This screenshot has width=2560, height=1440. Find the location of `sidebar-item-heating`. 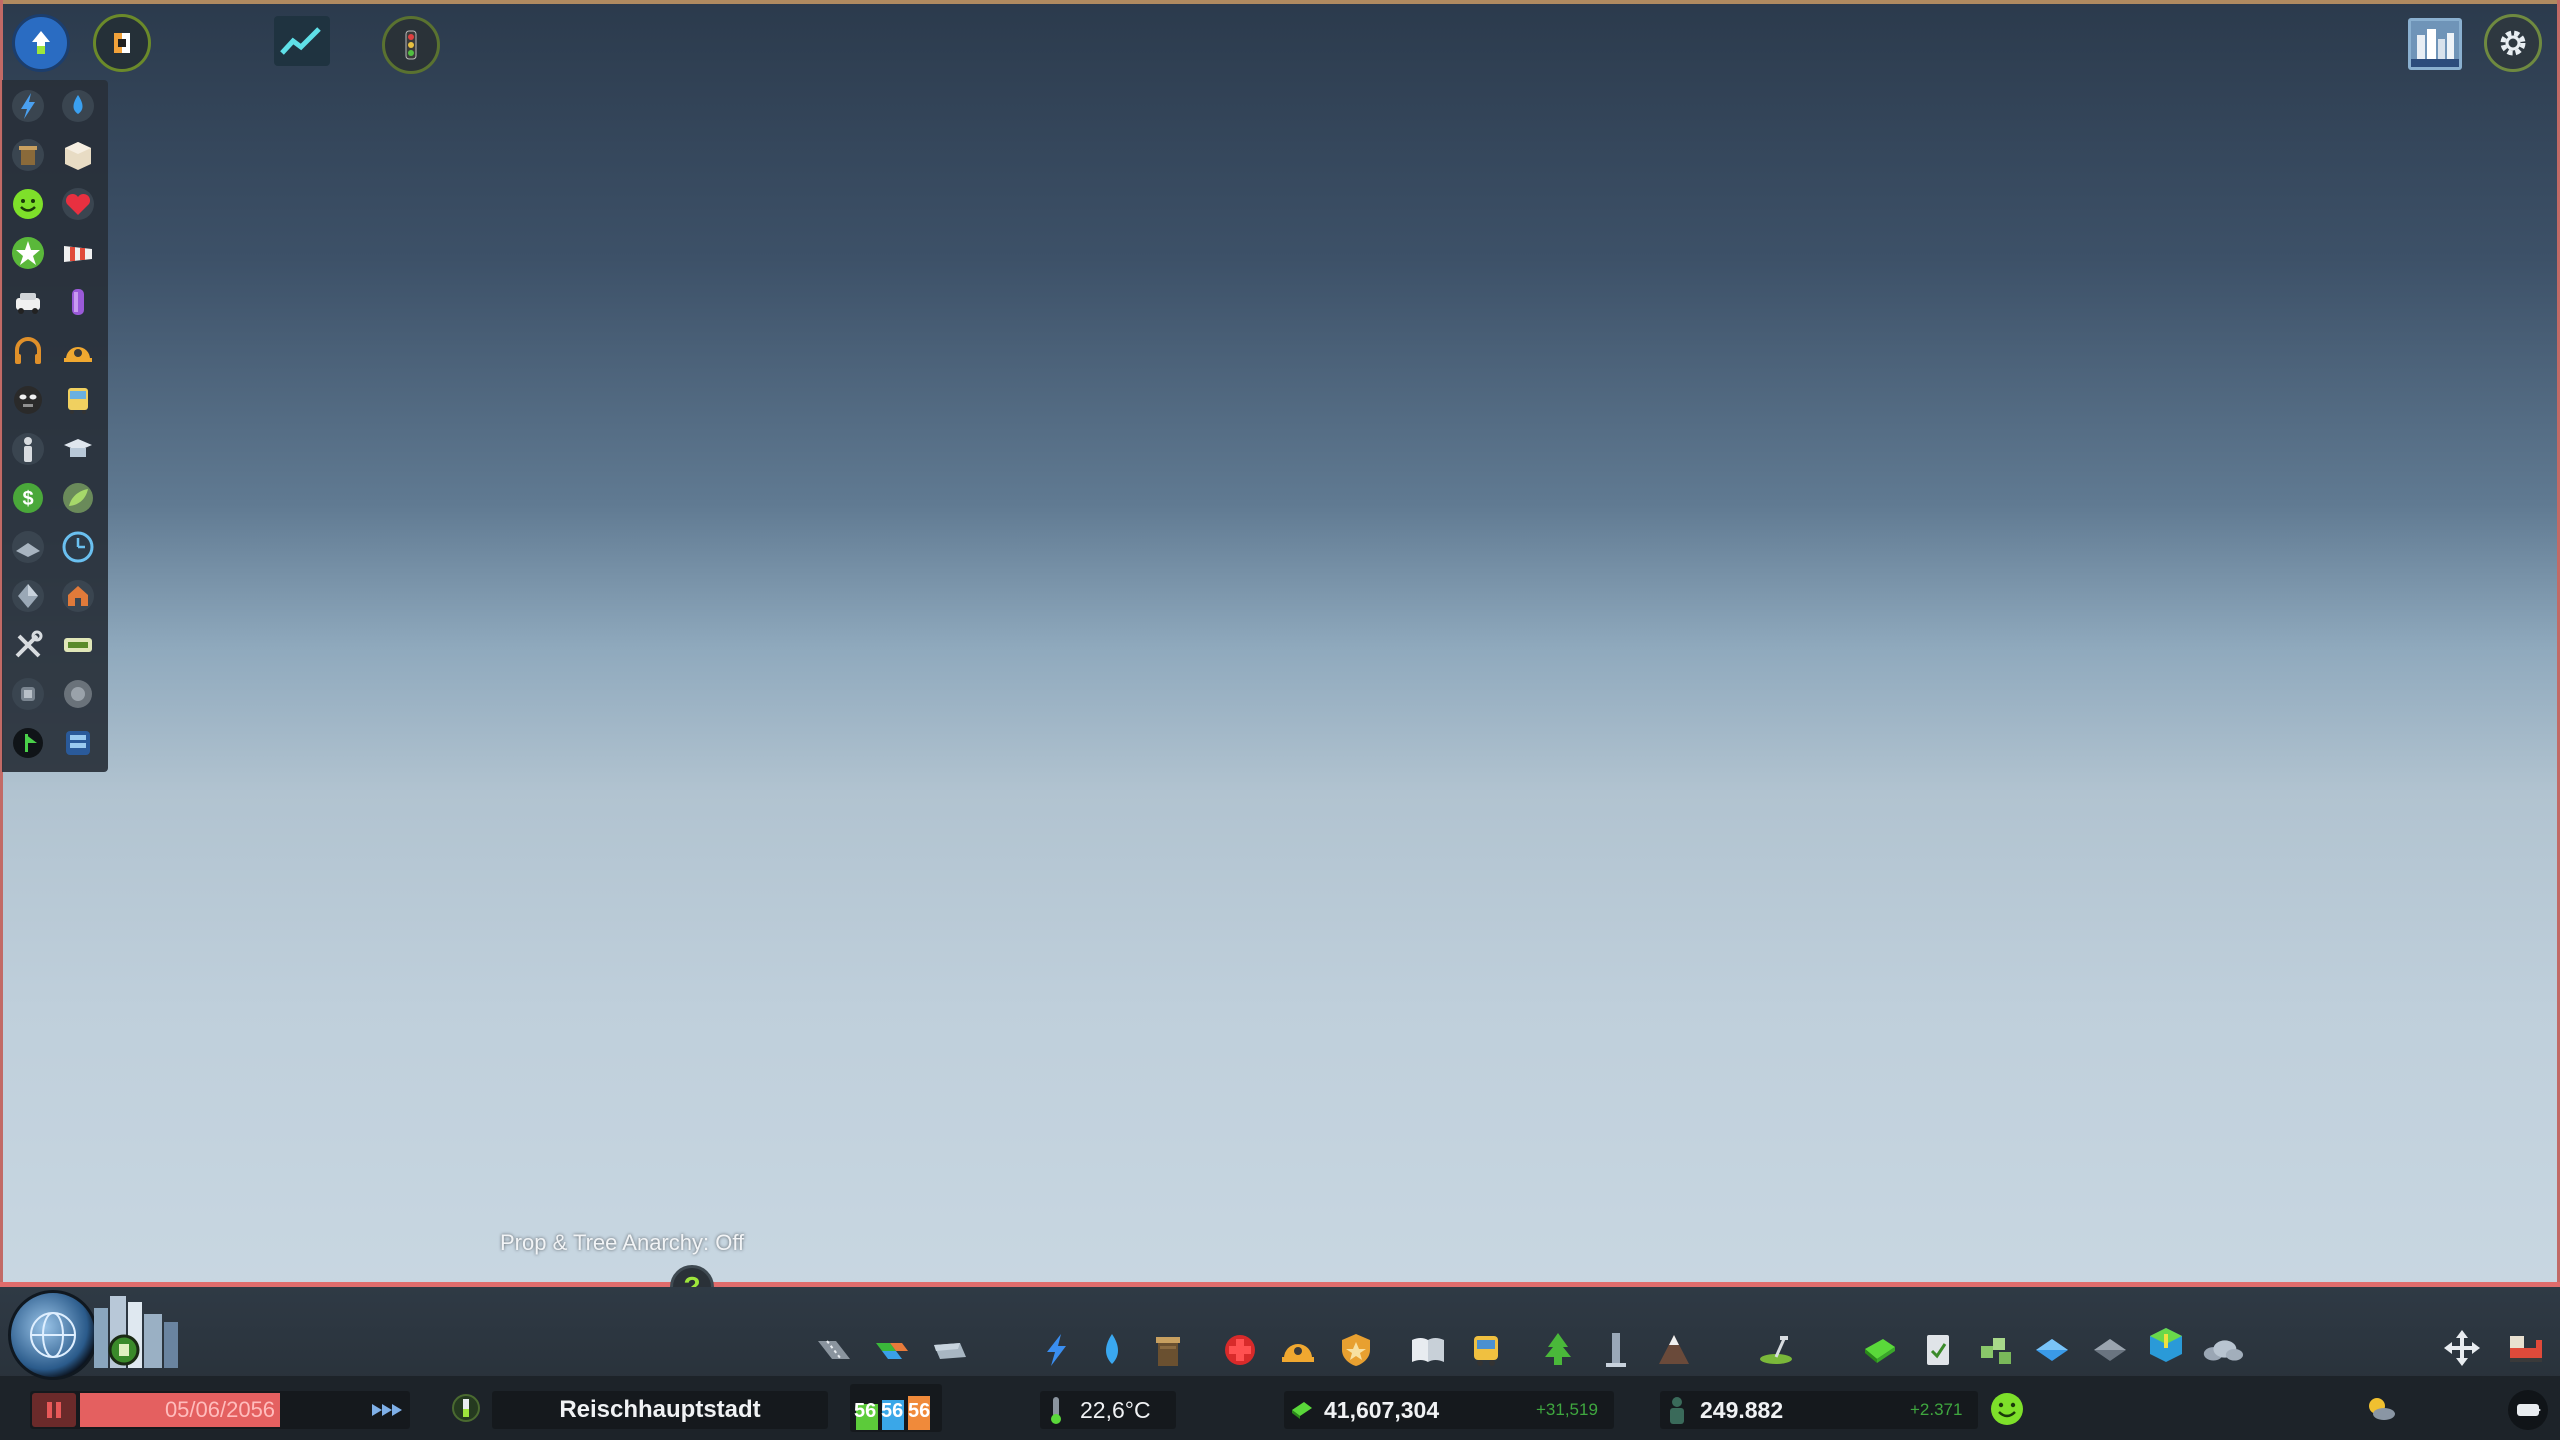

sidebar-item-heating is located at coordinates (78, 694).